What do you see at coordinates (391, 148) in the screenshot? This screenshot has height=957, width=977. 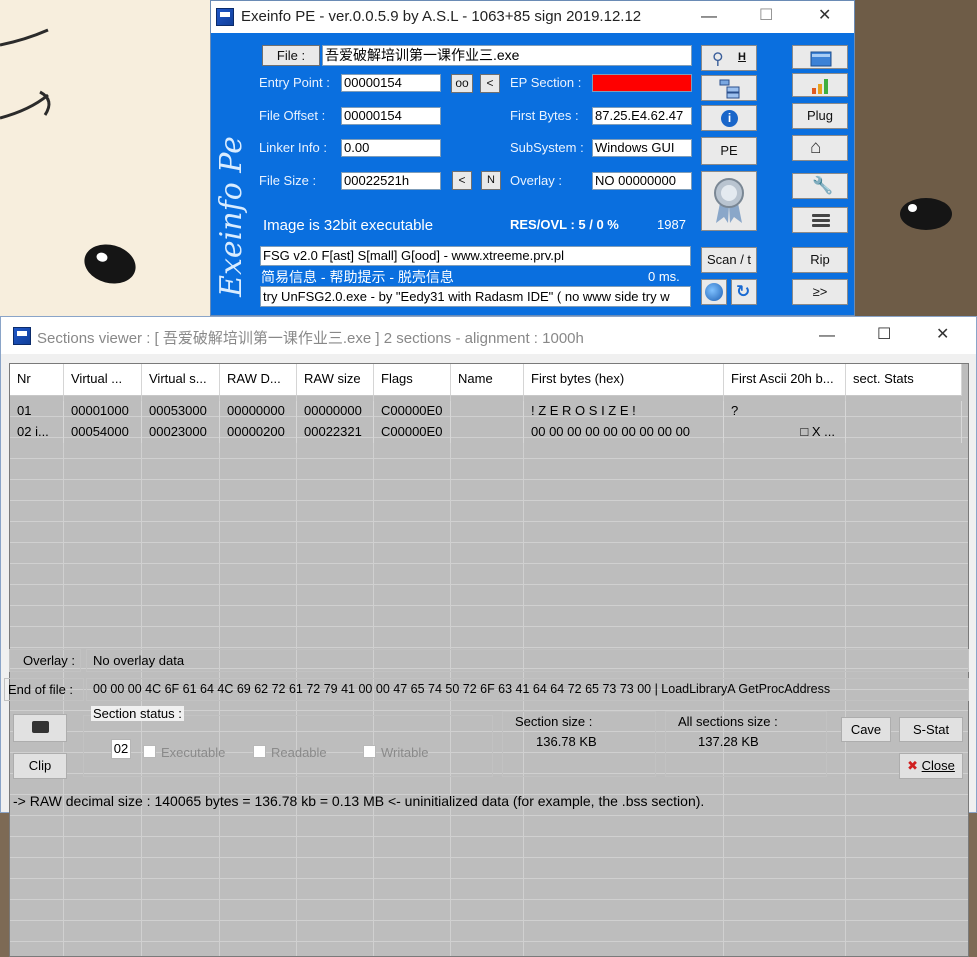 I see `linker-info-field: 0.00` at bounding box center [391, 148].